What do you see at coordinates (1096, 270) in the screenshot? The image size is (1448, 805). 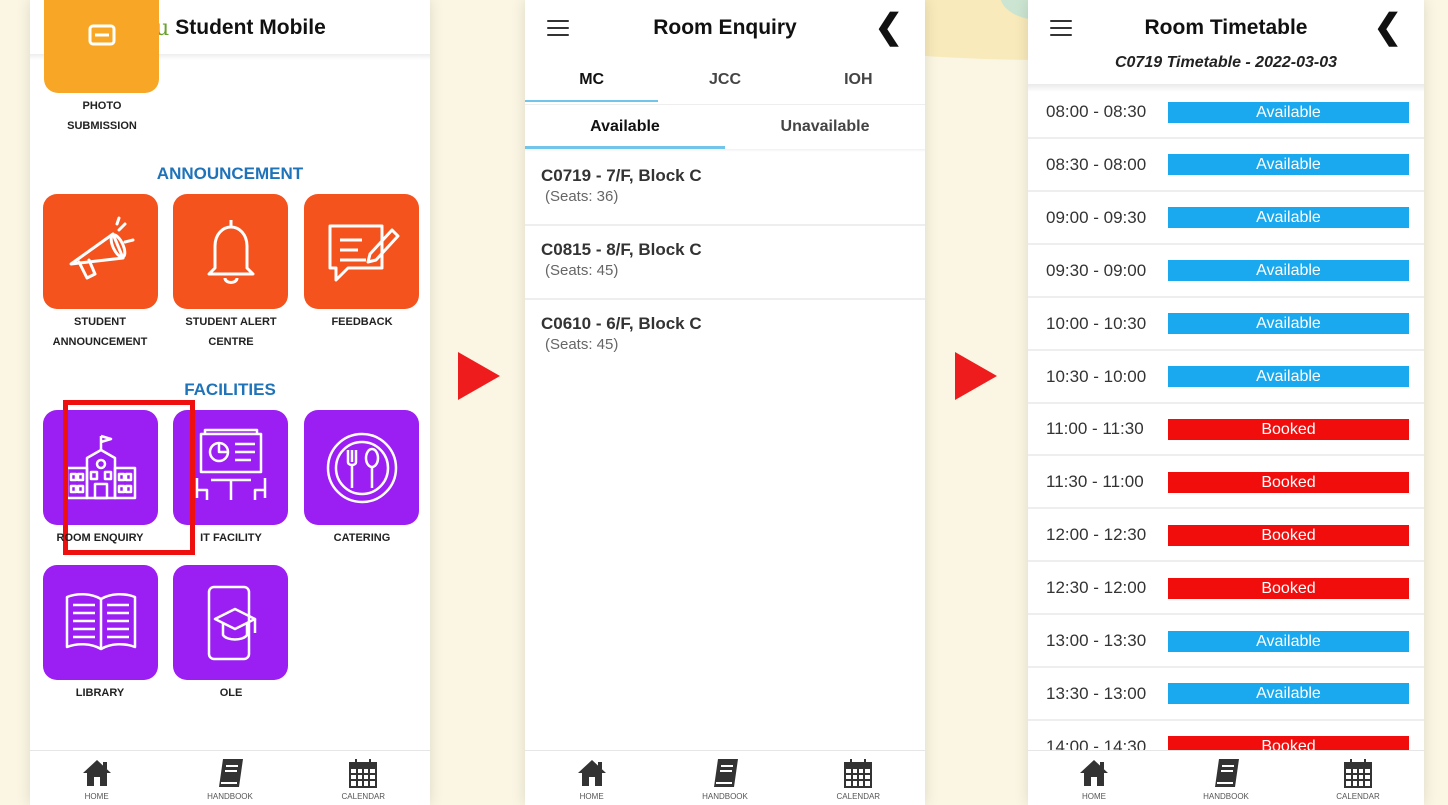 I see `slot-time: 09:30 - 09:00` at bounding box center [1096, 270].